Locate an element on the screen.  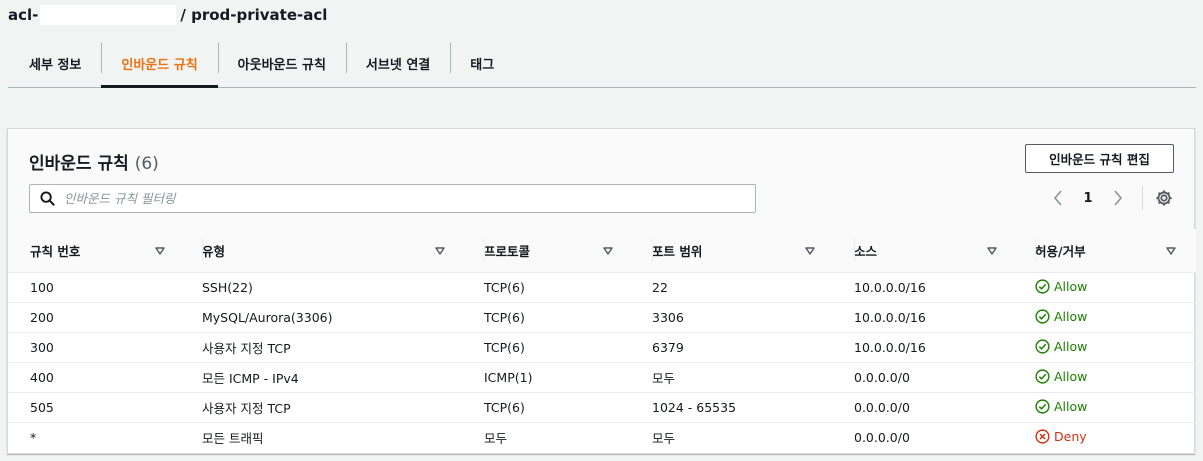
cell-rule-number: 100 is located at coordinates (96, 287).